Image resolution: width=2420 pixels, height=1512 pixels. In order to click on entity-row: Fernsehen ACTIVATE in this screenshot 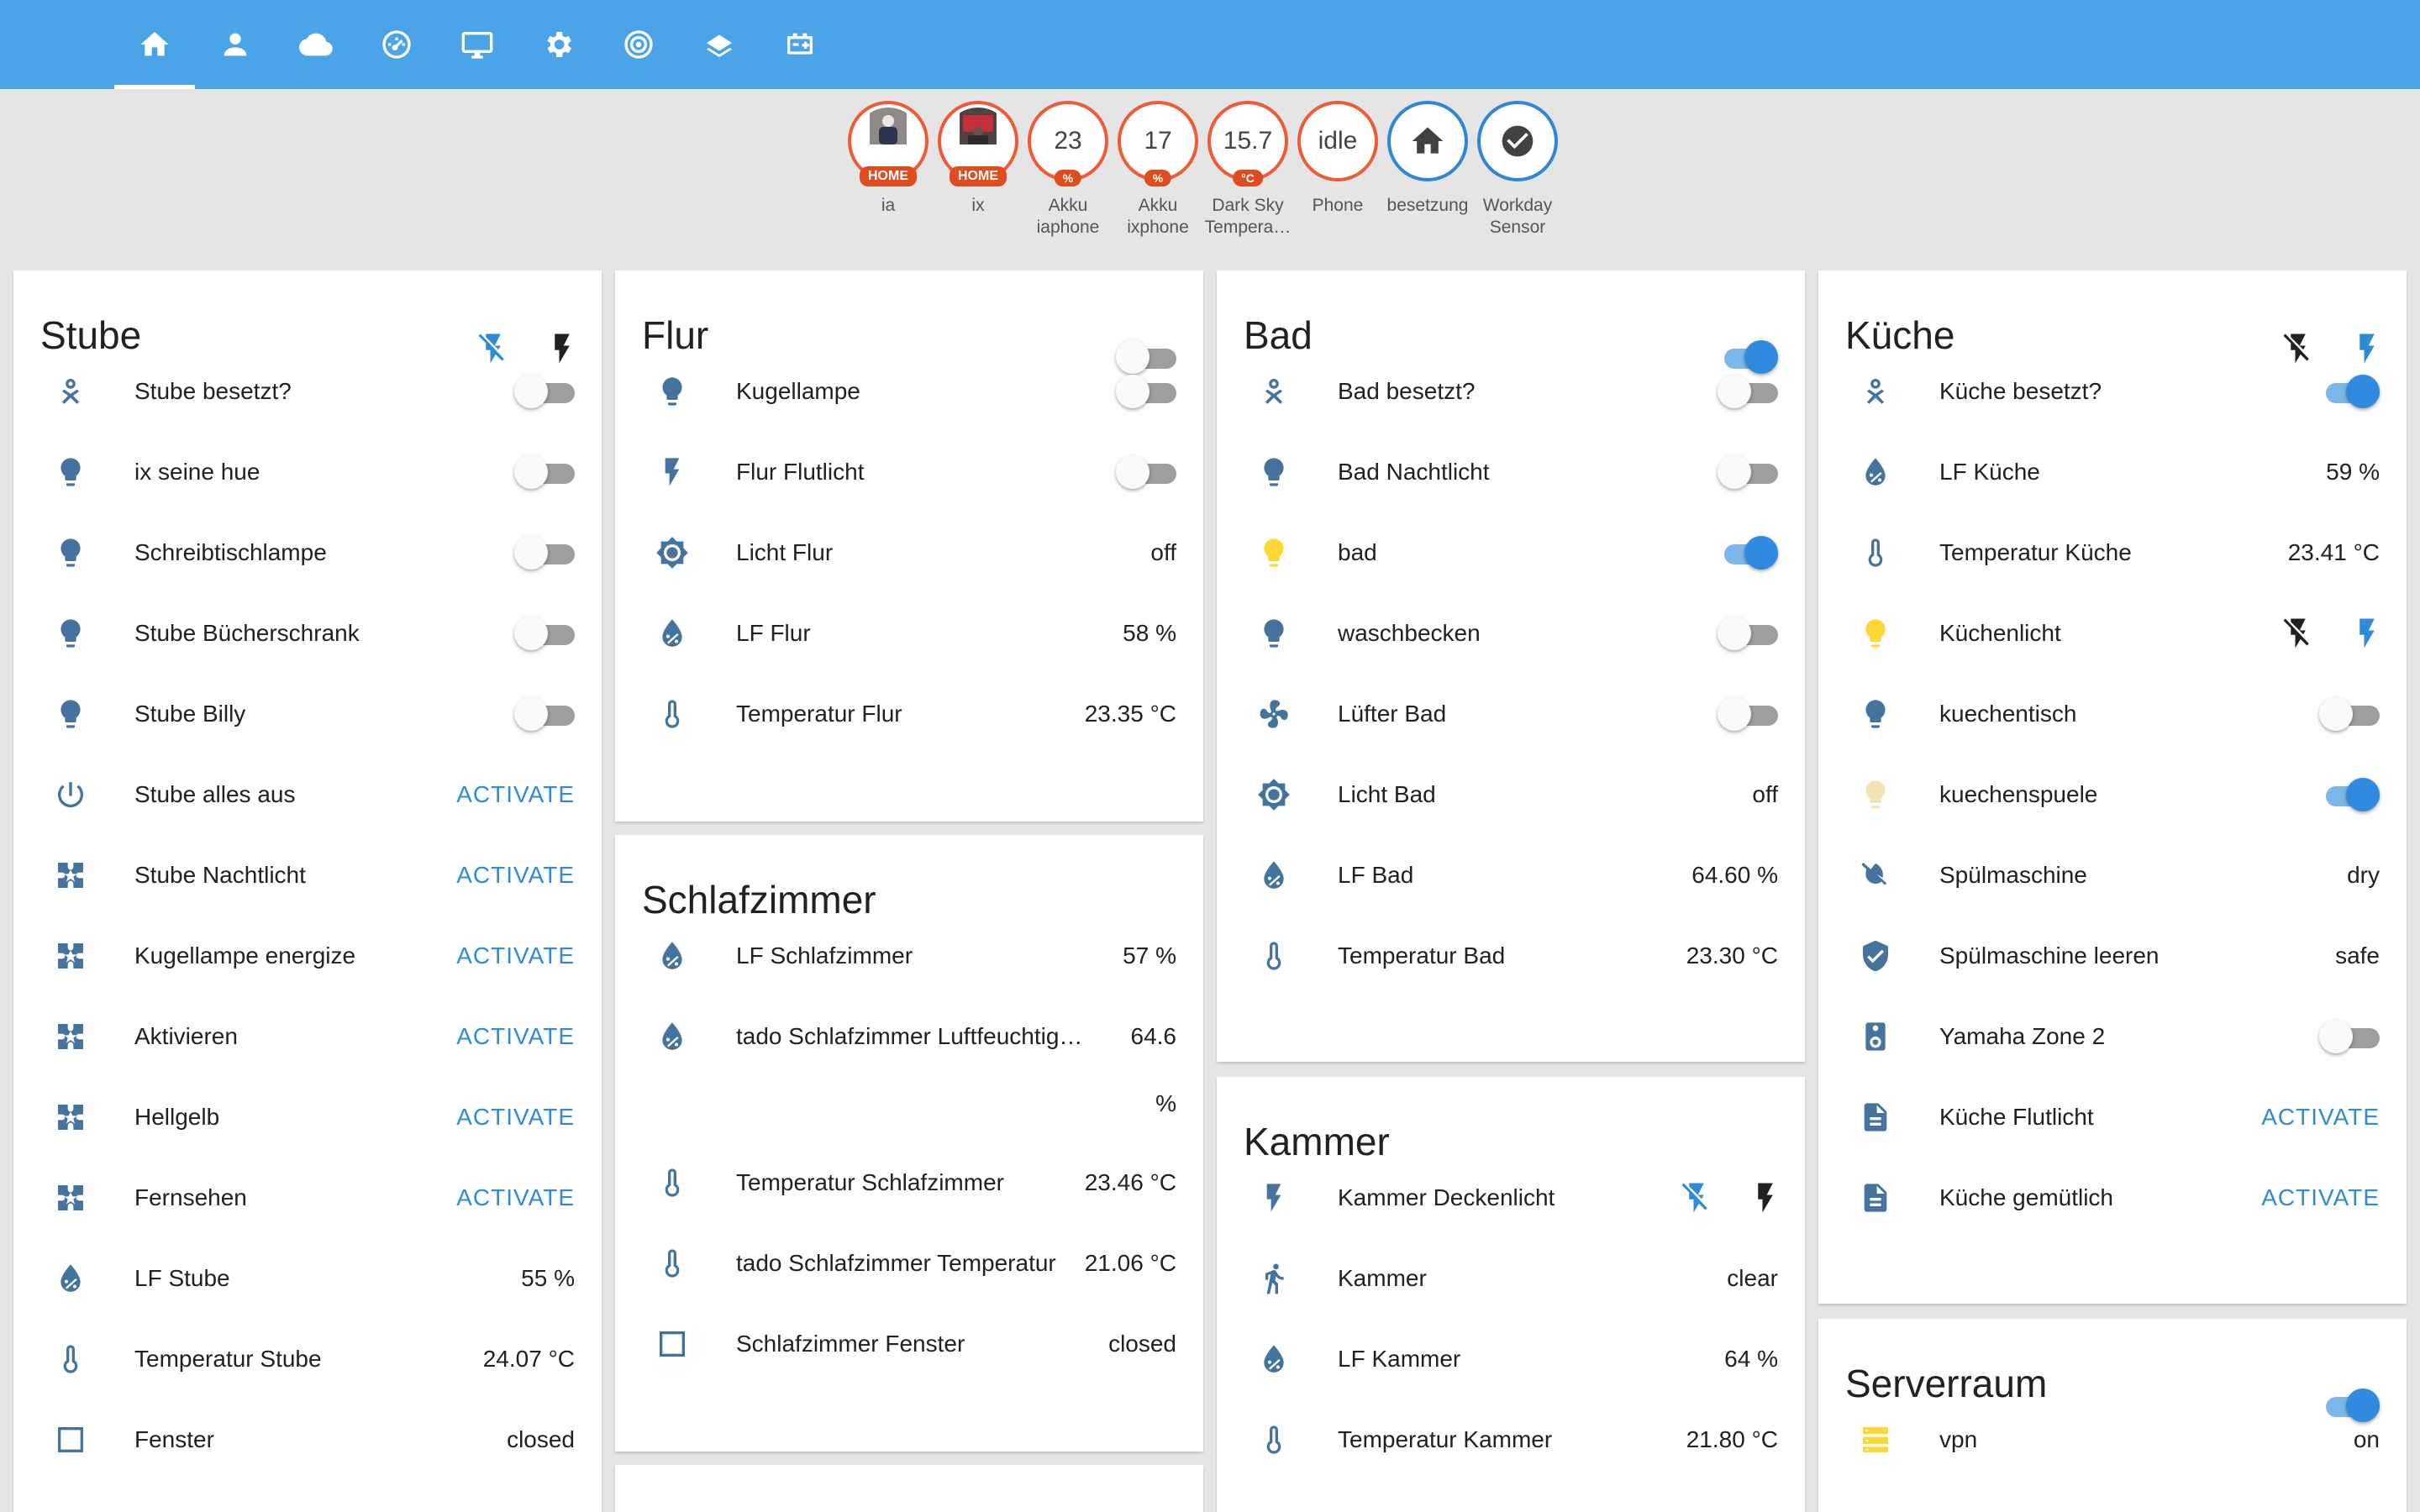, I will do `click(307, 1198)`.